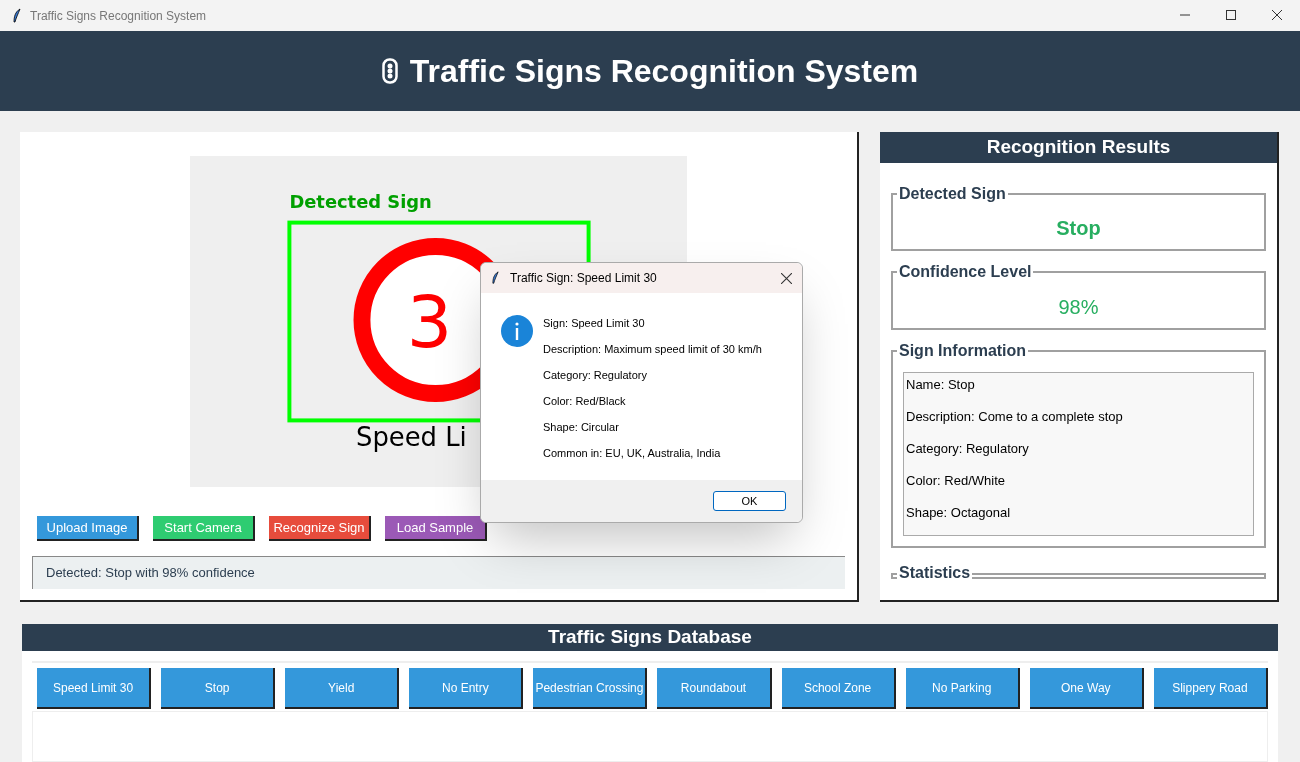 This screenshot has height=762, width=1300. Describe the element at coordinates (88, 528) in the screenshot. I see `action-button: Upload Image` at that location.